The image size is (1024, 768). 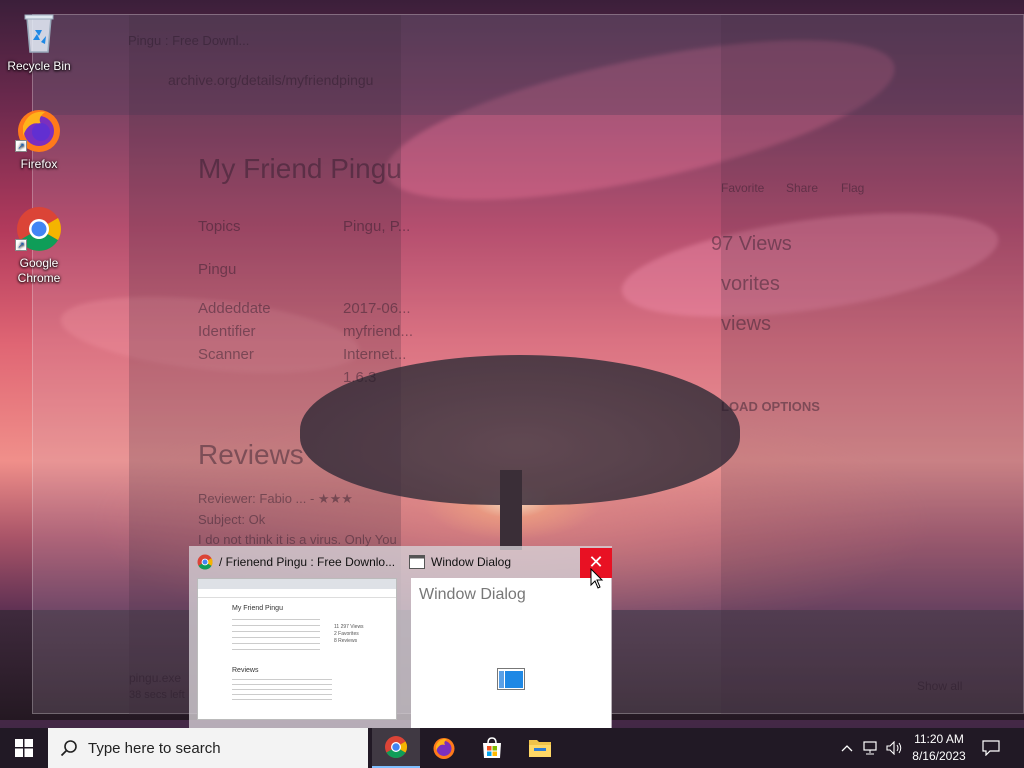 I want to click on folder-icon, so click(x=540, y=748).